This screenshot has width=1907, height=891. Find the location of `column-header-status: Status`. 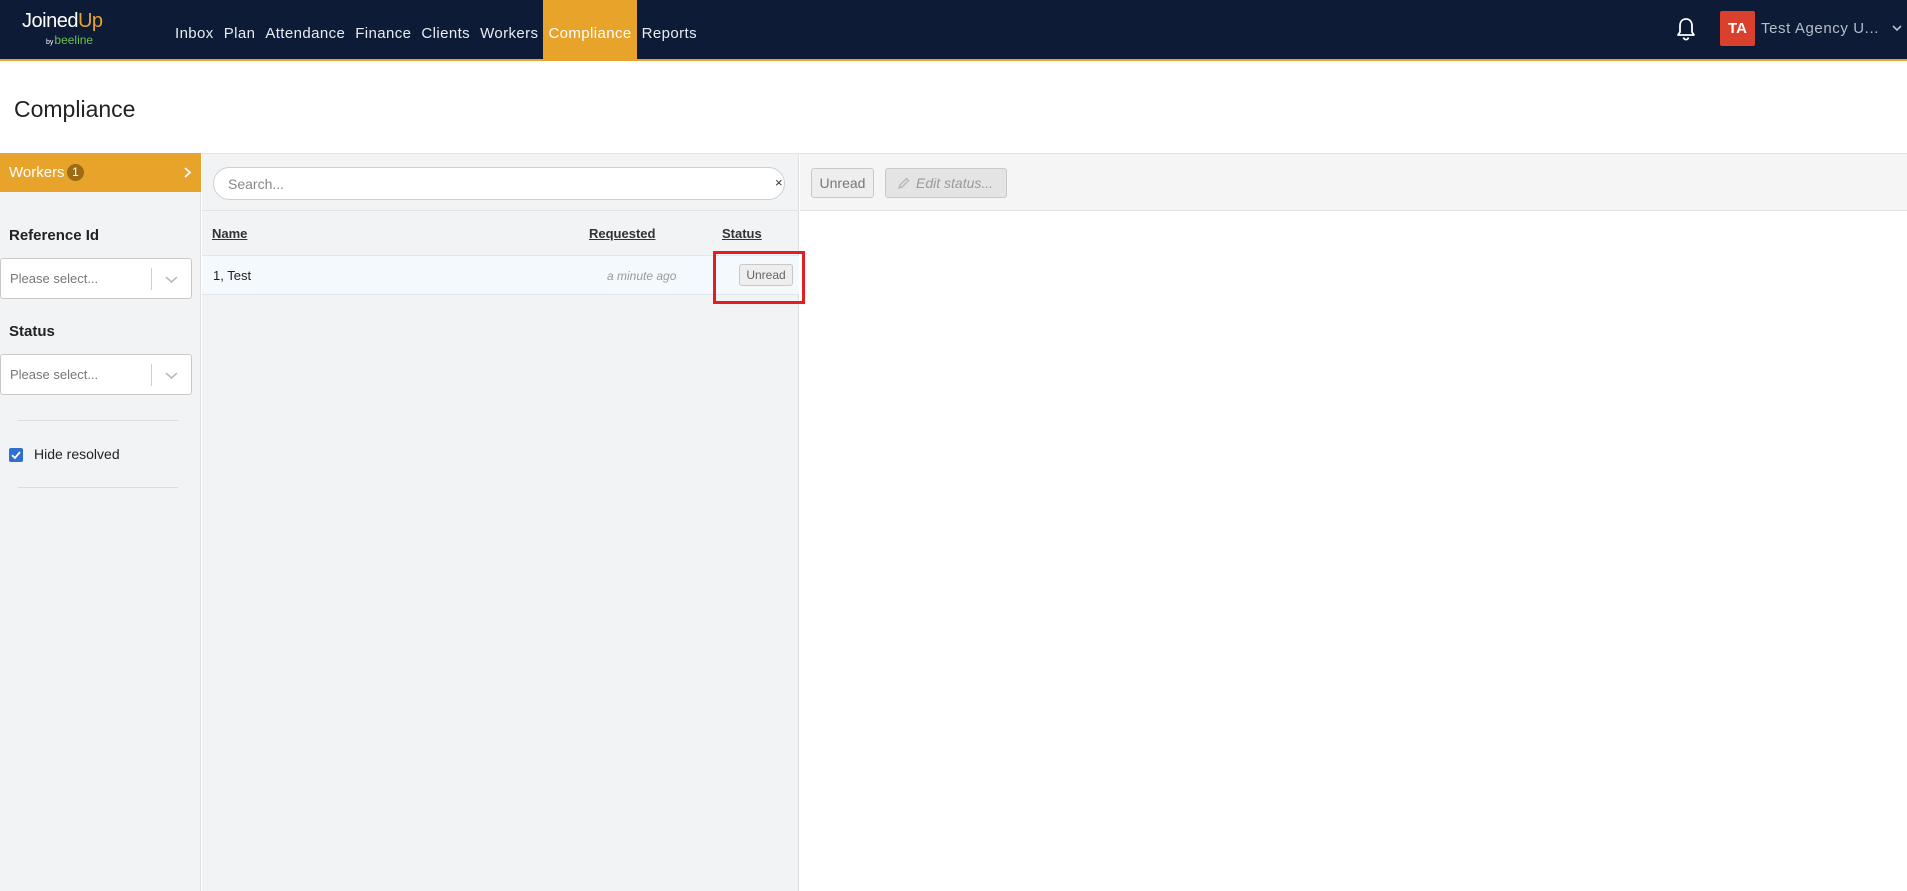

column-header-status: Status is located at coordinates (742, 233).